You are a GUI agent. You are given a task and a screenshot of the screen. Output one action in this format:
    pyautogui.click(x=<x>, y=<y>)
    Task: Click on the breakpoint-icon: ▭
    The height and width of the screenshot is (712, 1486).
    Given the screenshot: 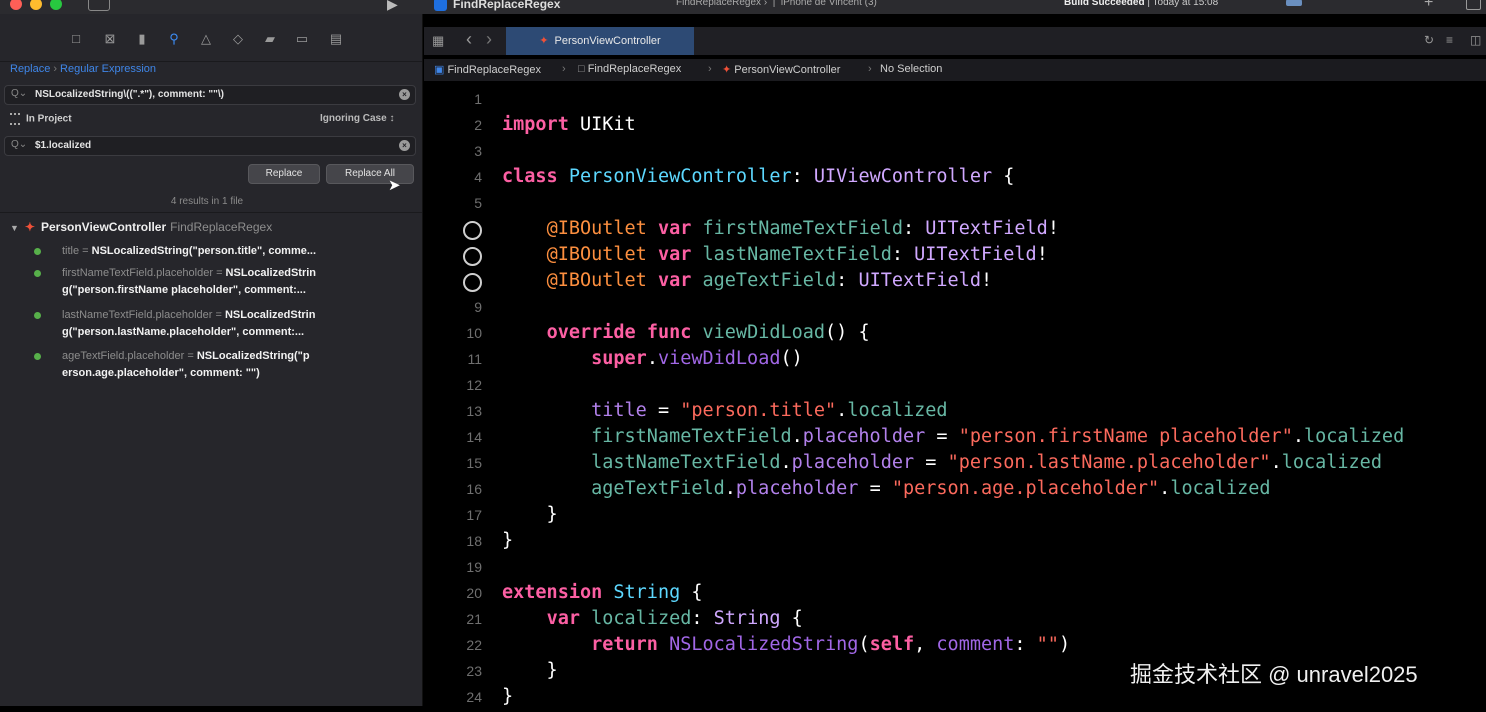 What is the action you would take?
    pyautogui.click(x=302, y=39)
    